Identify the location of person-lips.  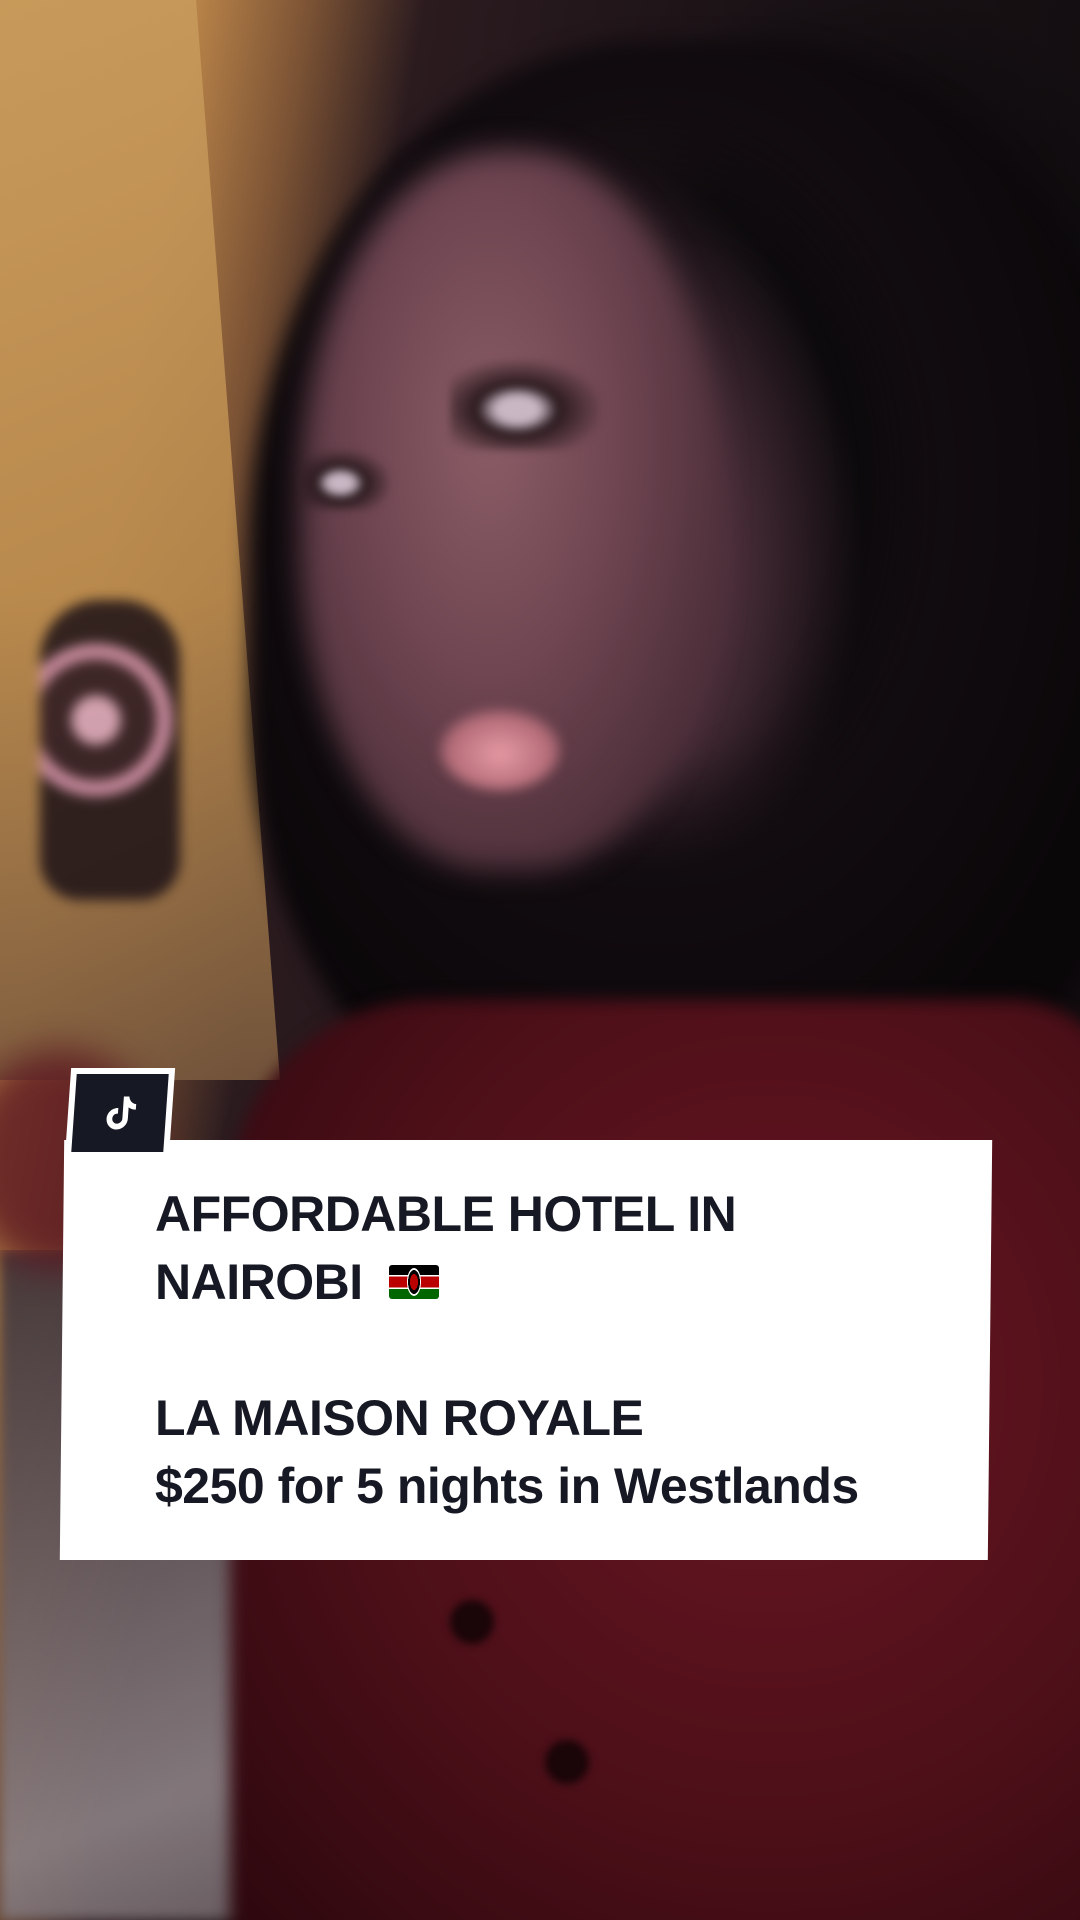
(500, 750).